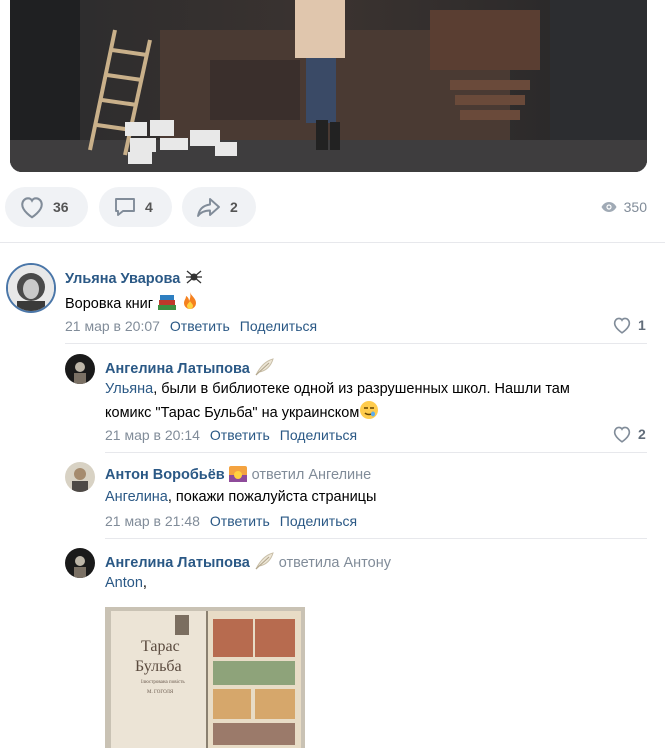  Describe the element at coordinates (46, 207) in the screenshot. I see `like-button: 36` at that location.